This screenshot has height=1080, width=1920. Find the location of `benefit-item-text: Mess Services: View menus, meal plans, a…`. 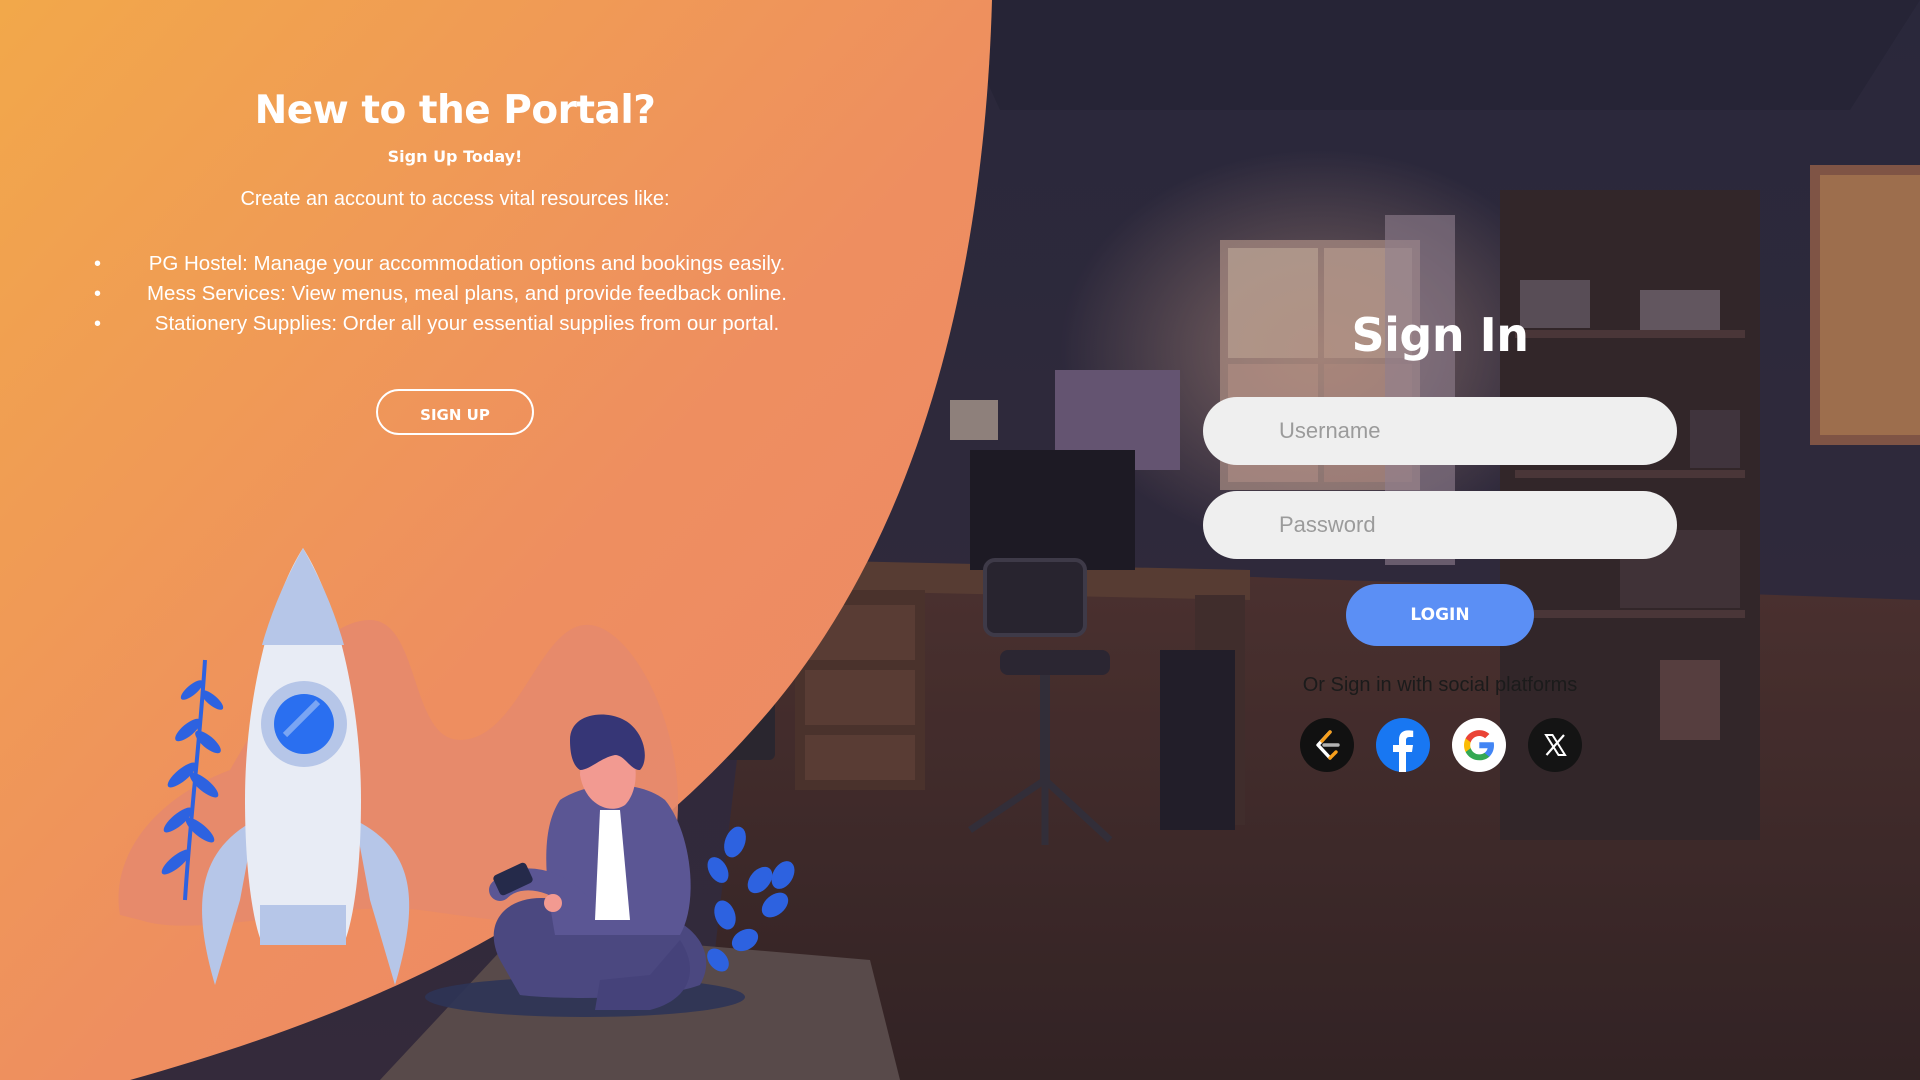

benefit-item-text: Mess Services: View menus, meal plans, a… is located at coordinates (466, 293).